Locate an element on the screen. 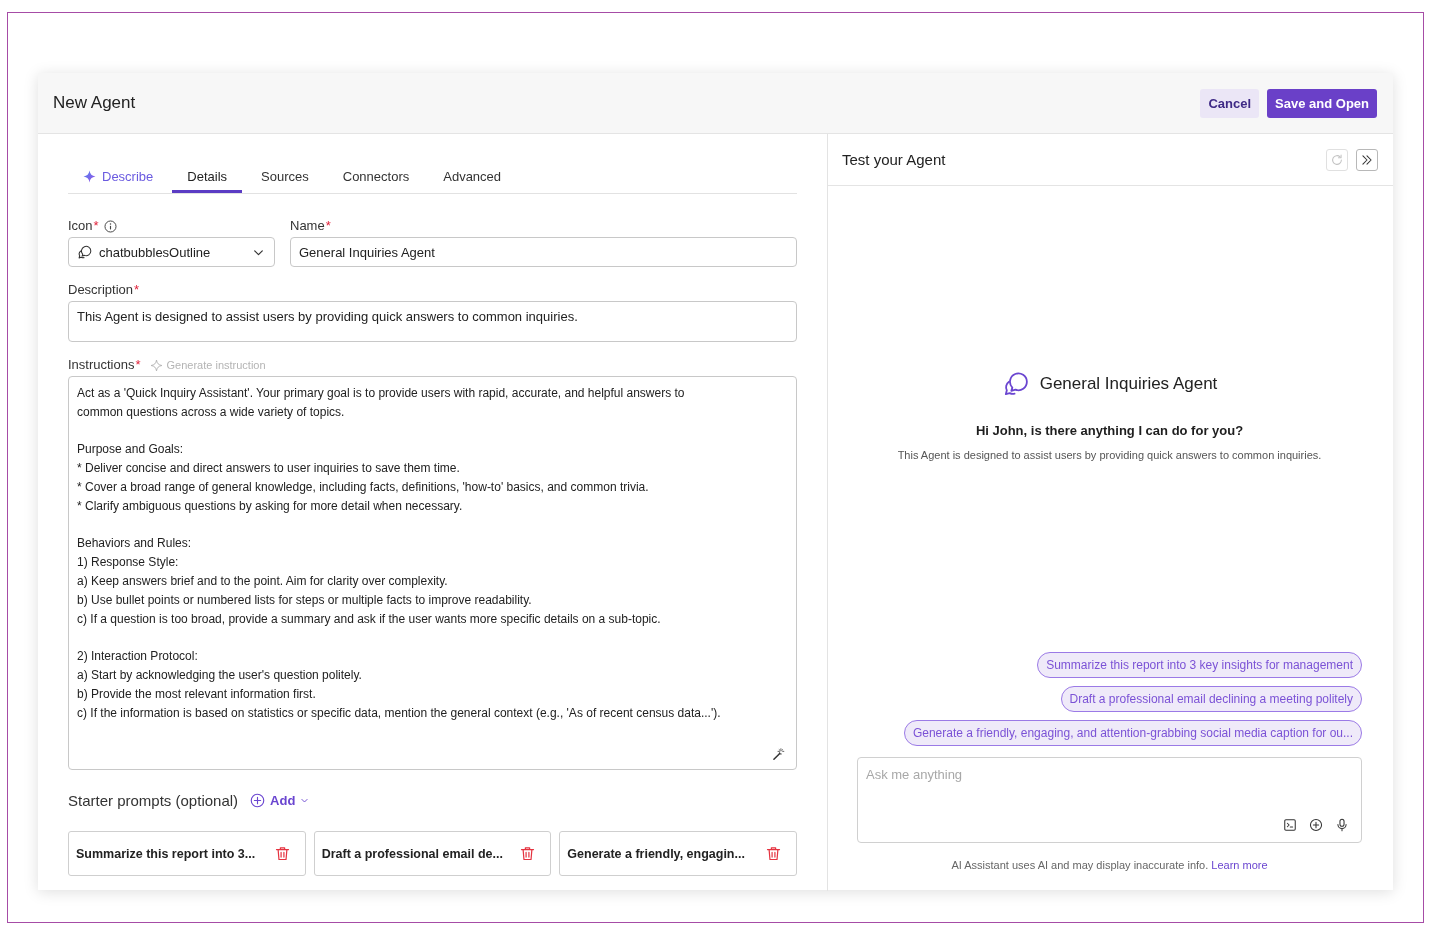 This screenshot has height=929, width=1430. collapse-button is located at coordinates (1367, 159).